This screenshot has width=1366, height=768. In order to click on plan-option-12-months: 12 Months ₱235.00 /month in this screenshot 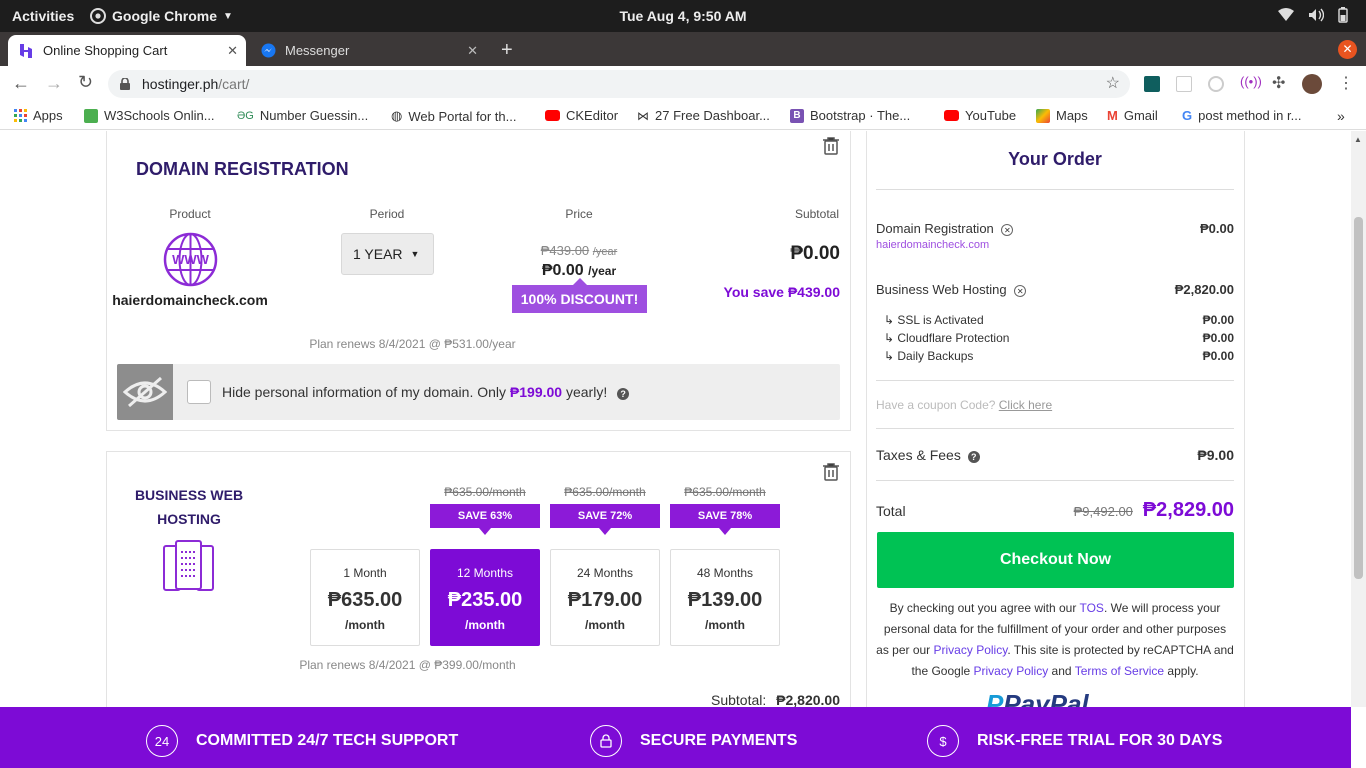, I will do `click(485, 597)`.